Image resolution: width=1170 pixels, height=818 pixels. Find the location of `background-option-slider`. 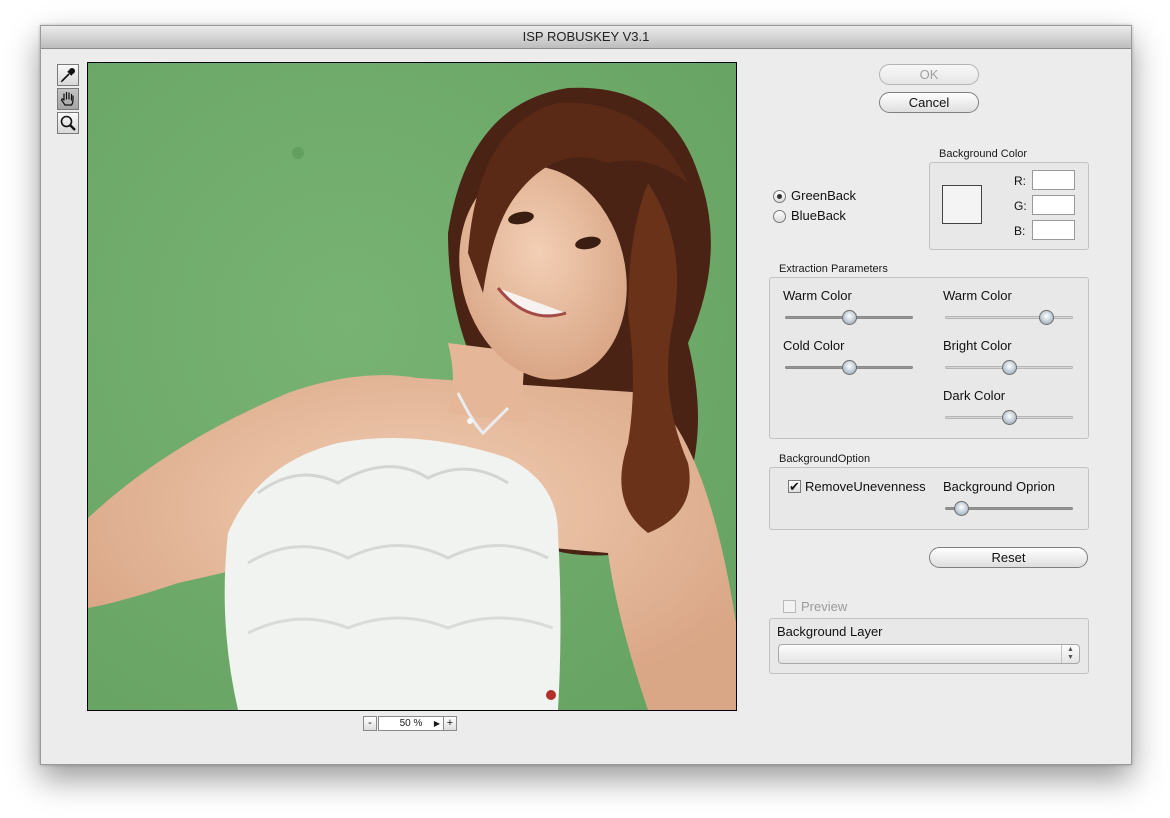

background-option-slider is located at coordinates (1009, 509).